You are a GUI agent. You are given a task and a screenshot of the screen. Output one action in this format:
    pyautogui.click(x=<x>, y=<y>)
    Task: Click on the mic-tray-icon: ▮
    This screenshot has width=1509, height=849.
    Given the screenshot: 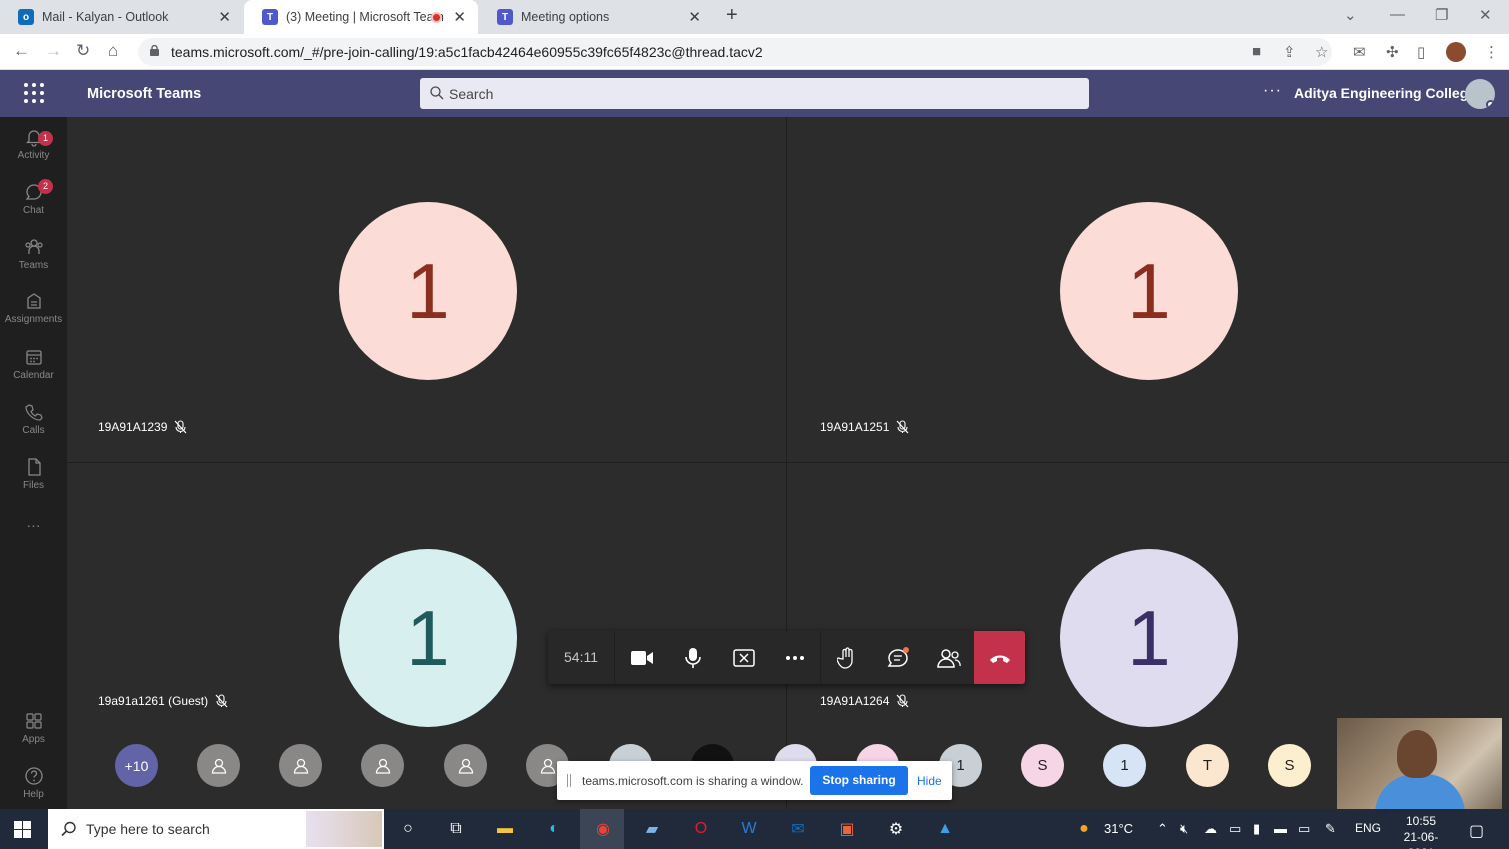 What is the action you would take?
    pyautogui.click(x=1256, y=829)
    